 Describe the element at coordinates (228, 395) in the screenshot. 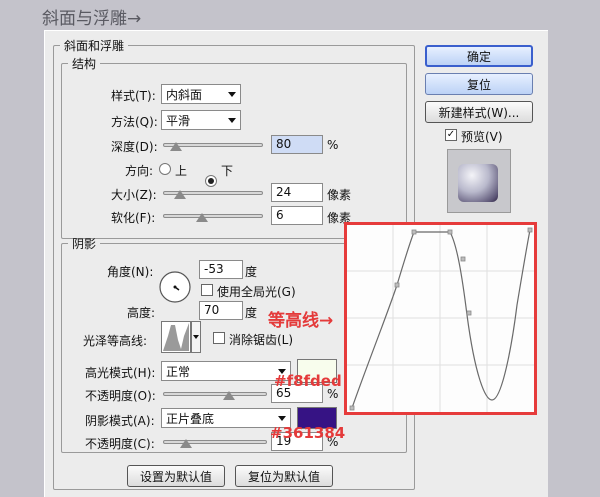

I see `highlight-opacity-thumb` at that location.